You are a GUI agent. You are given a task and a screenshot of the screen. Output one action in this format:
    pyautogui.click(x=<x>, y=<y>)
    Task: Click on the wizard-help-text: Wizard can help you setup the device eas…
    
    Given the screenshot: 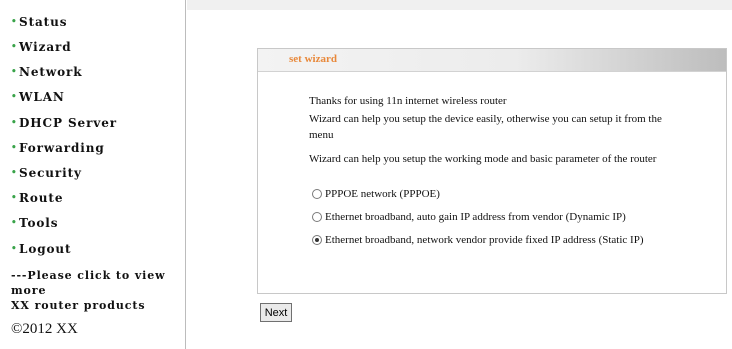 What is the action you would take?
    pyautogui.click(x=485, y=119)
    